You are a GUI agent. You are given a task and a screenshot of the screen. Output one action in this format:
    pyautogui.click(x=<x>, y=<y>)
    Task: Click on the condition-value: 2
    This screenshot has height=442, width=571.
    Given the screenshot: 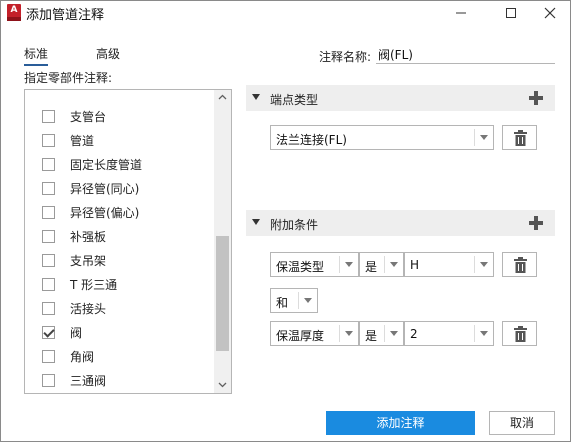 What is the action you would take?
    pyautogui.click(x=414, y=334)
    